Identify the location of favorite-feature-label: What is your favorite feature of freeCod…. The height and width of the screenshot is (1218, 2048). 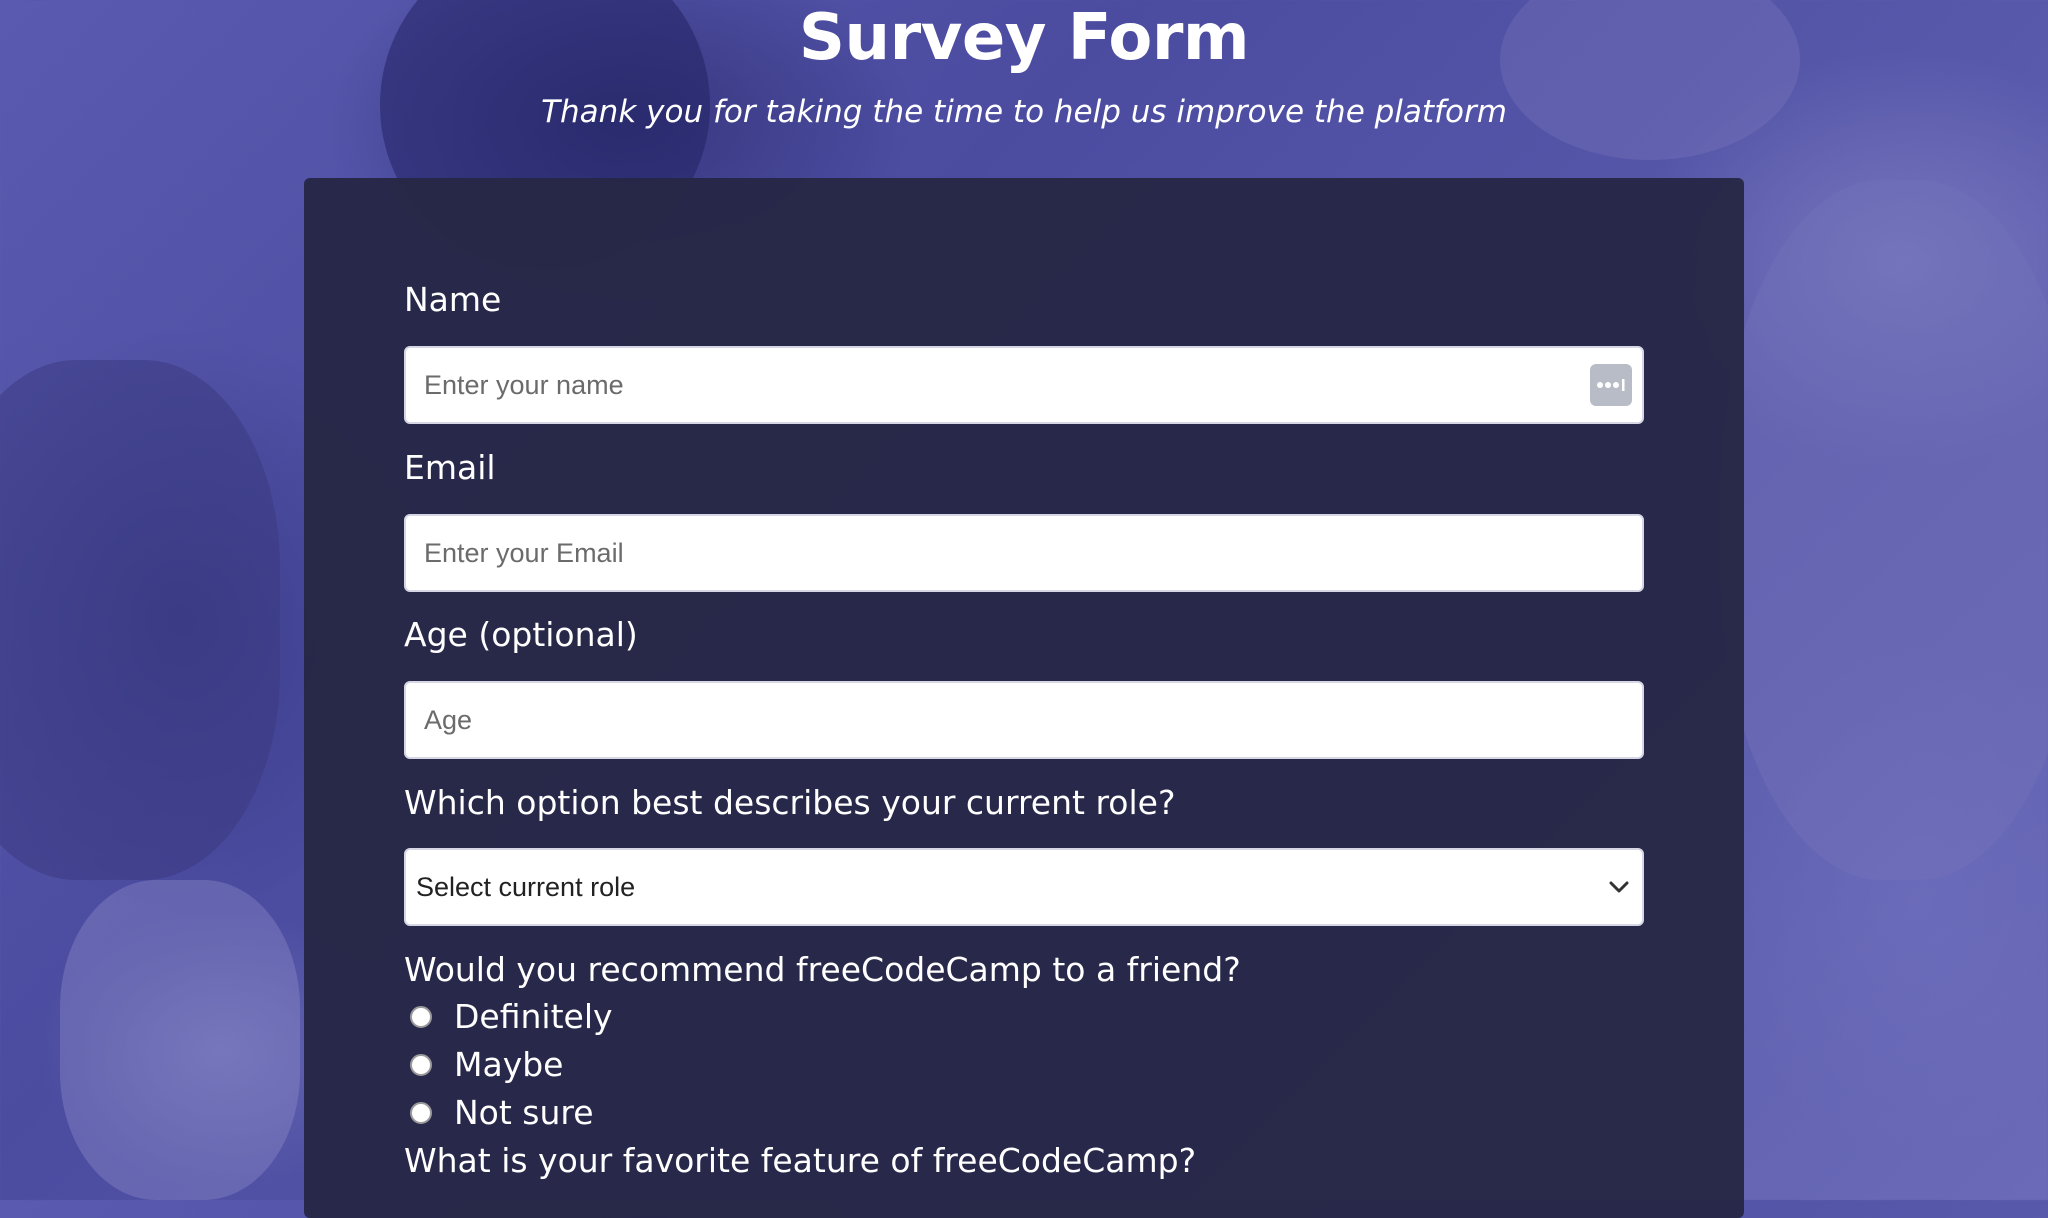
(800, 1160).